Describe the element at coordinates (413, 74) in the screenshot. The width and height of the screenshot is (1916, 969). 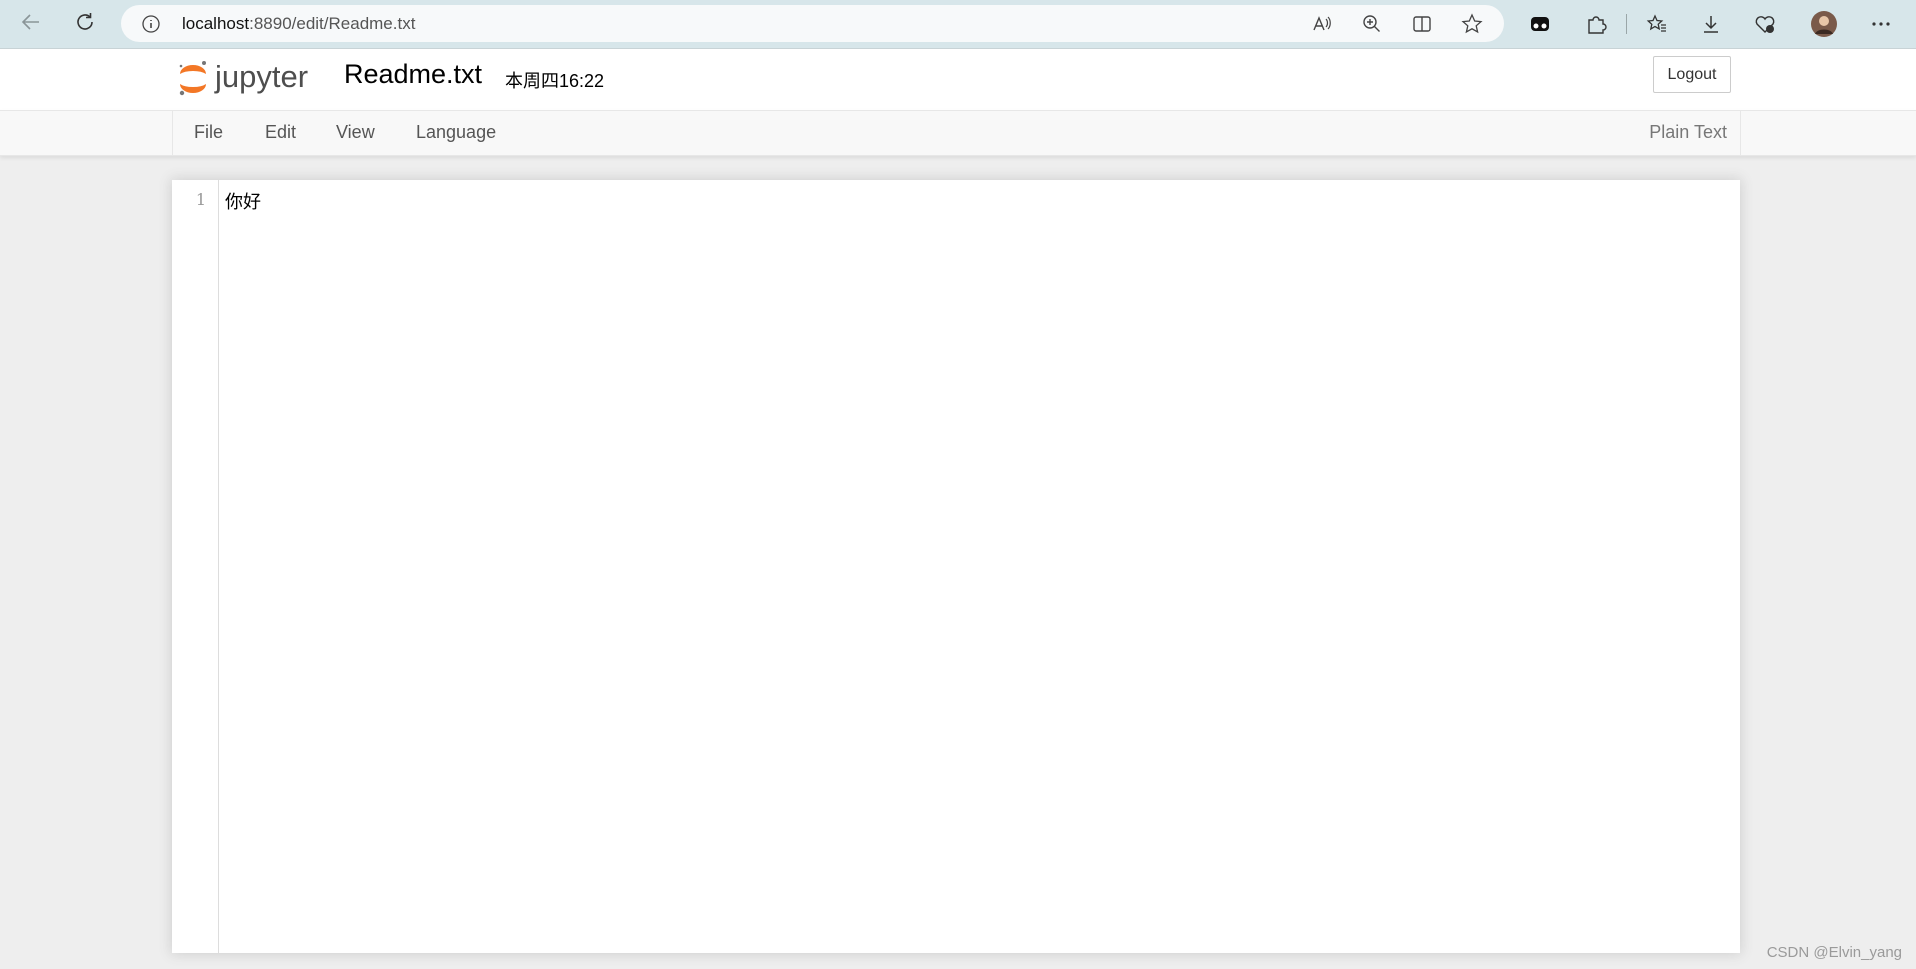
I see `notebook-filename: Readme.txt` at that location.